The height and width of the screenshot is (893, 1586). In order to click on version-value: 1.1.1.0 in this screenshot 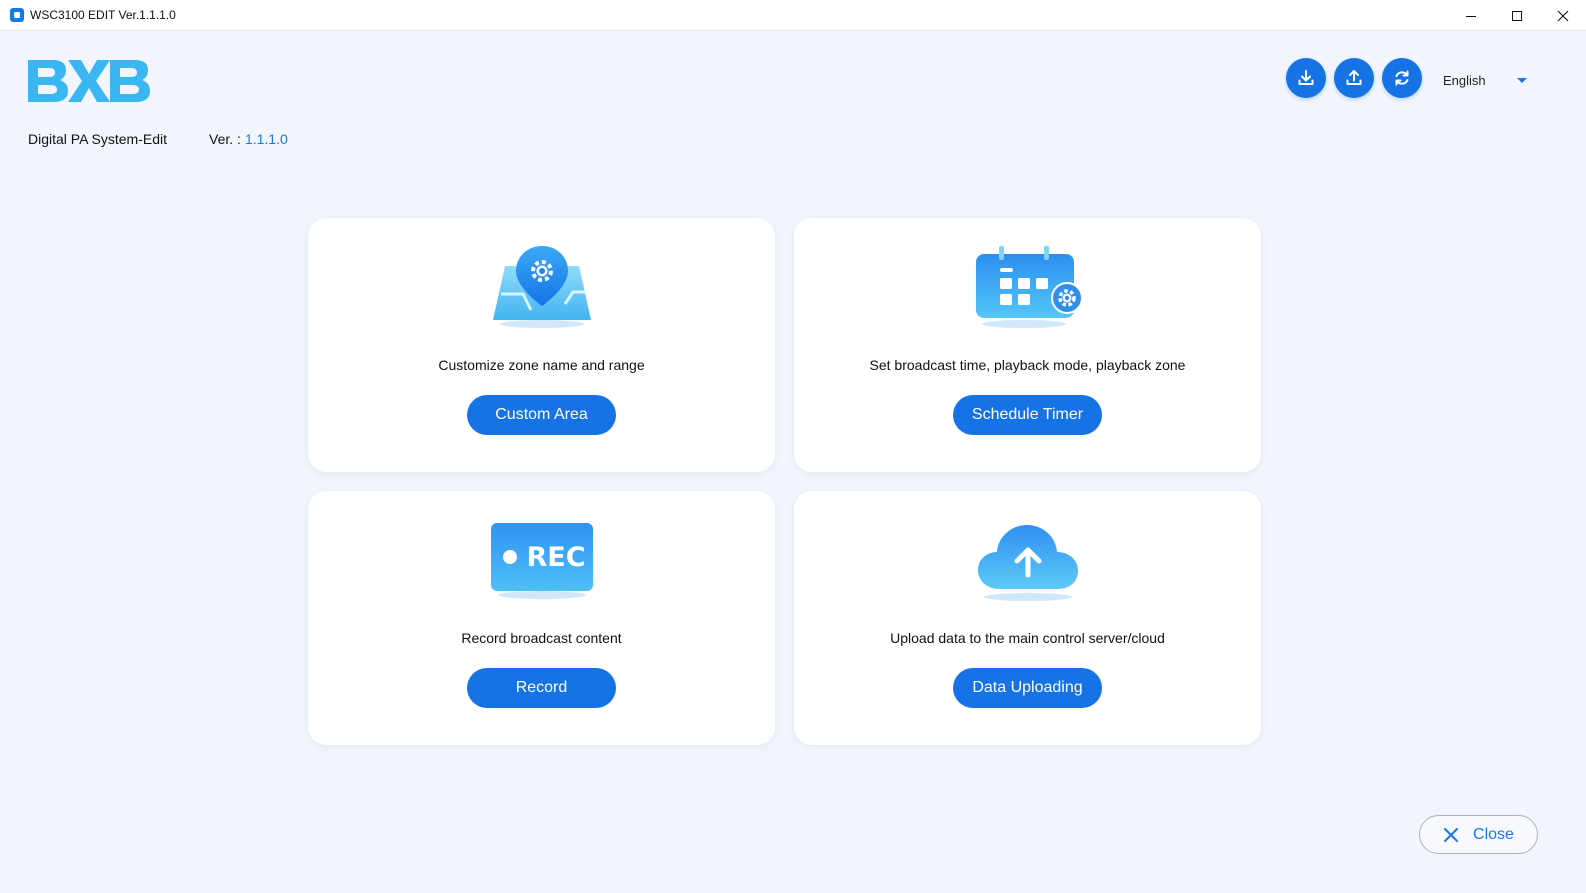, I will do `click(266, 139)`.